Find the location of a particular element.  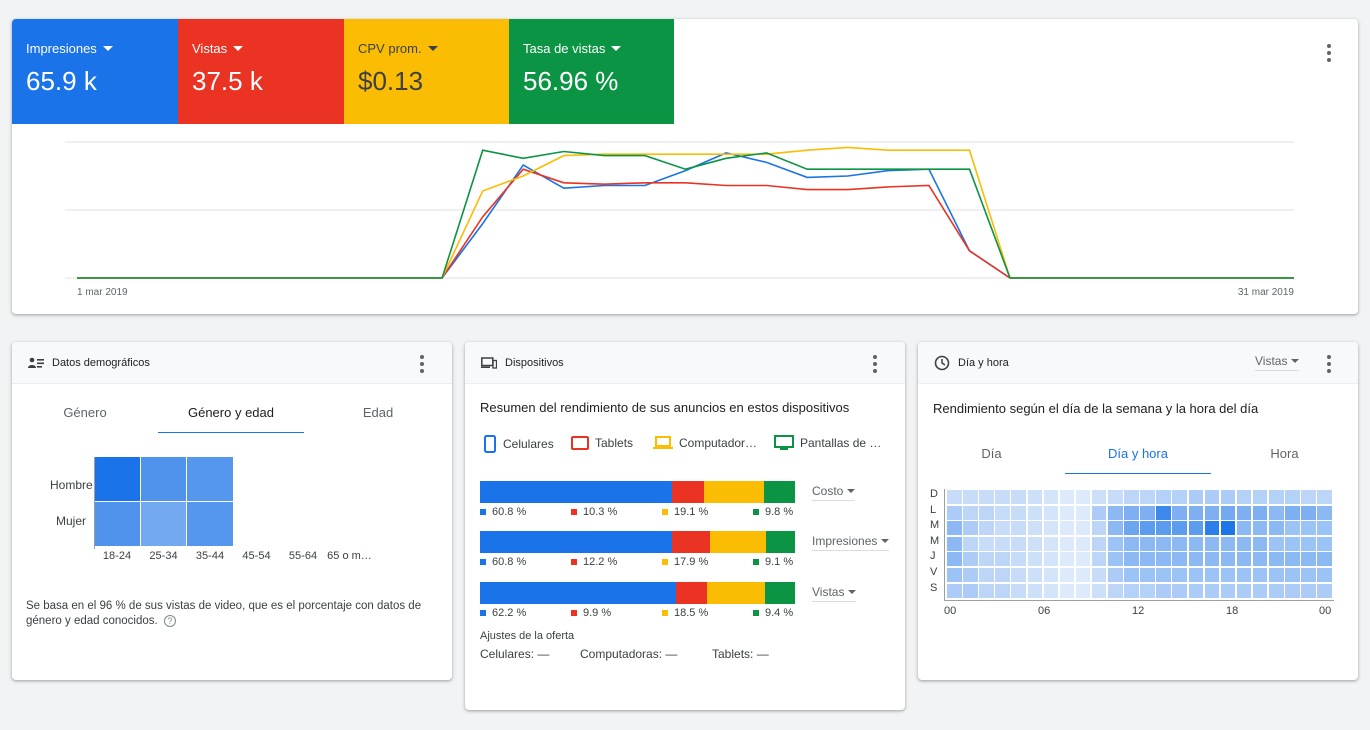

device-metric-select: Impresiones is located at coordinates (851, 542).